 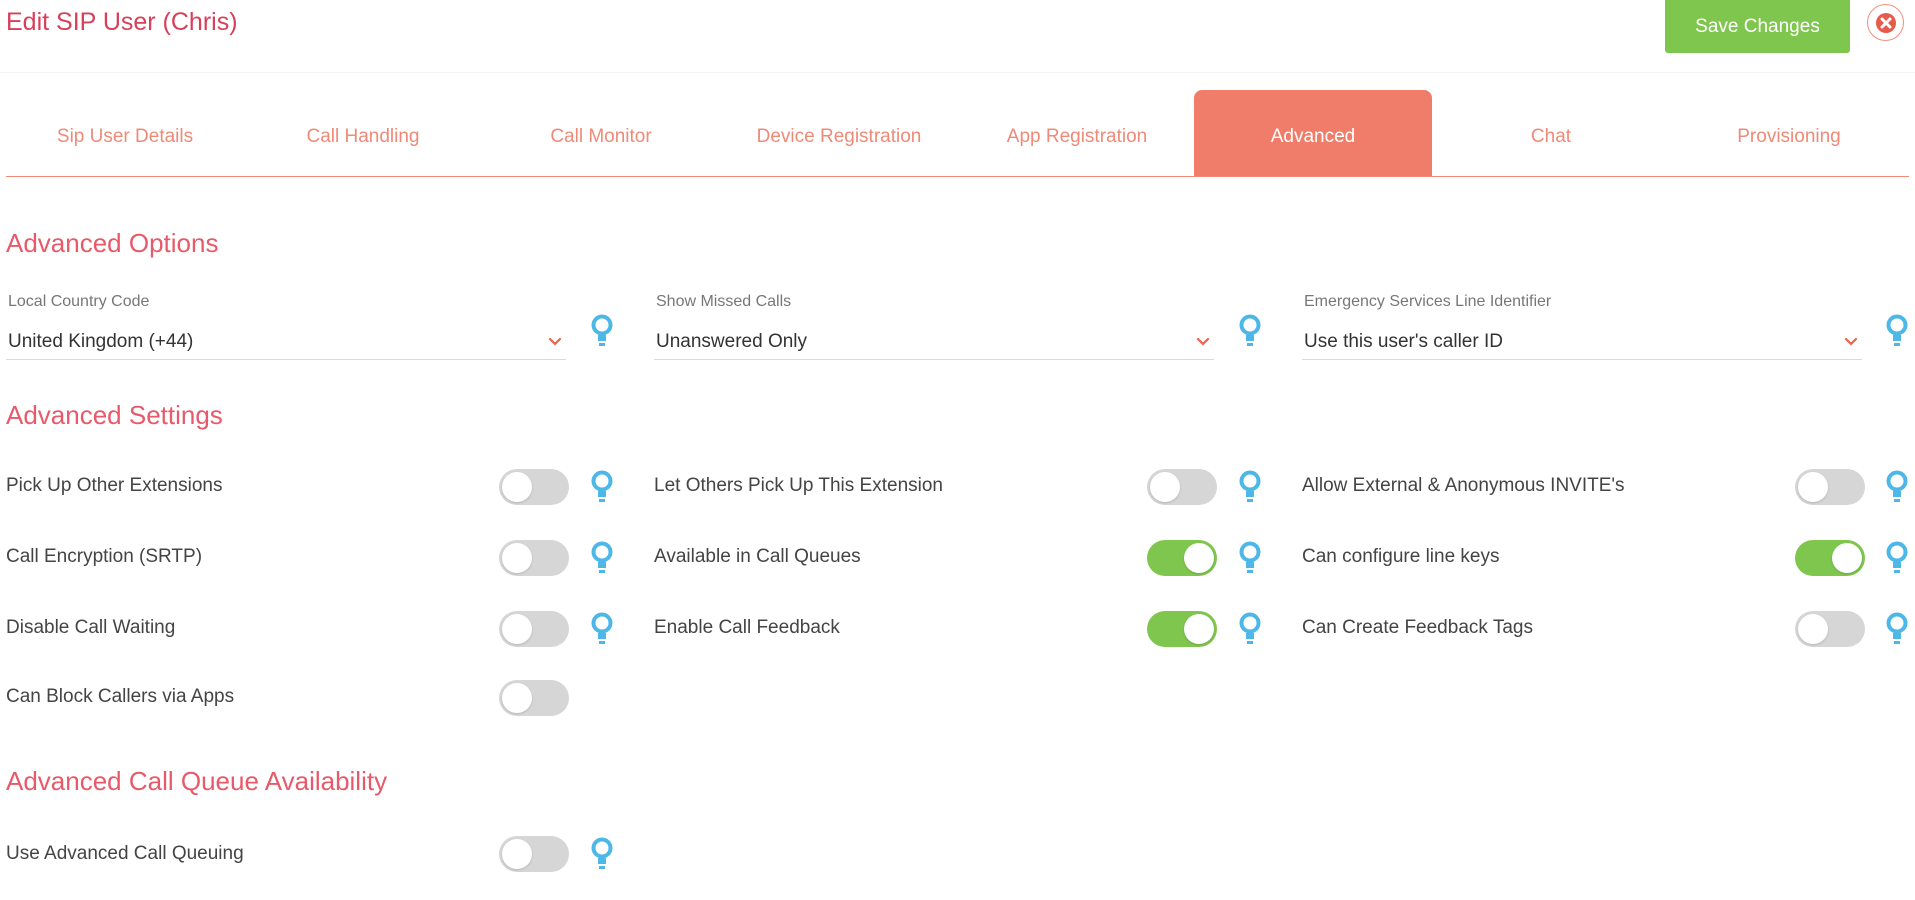 I want to click on tab-device-registration: Device Registration, so click(x=839, y=133).